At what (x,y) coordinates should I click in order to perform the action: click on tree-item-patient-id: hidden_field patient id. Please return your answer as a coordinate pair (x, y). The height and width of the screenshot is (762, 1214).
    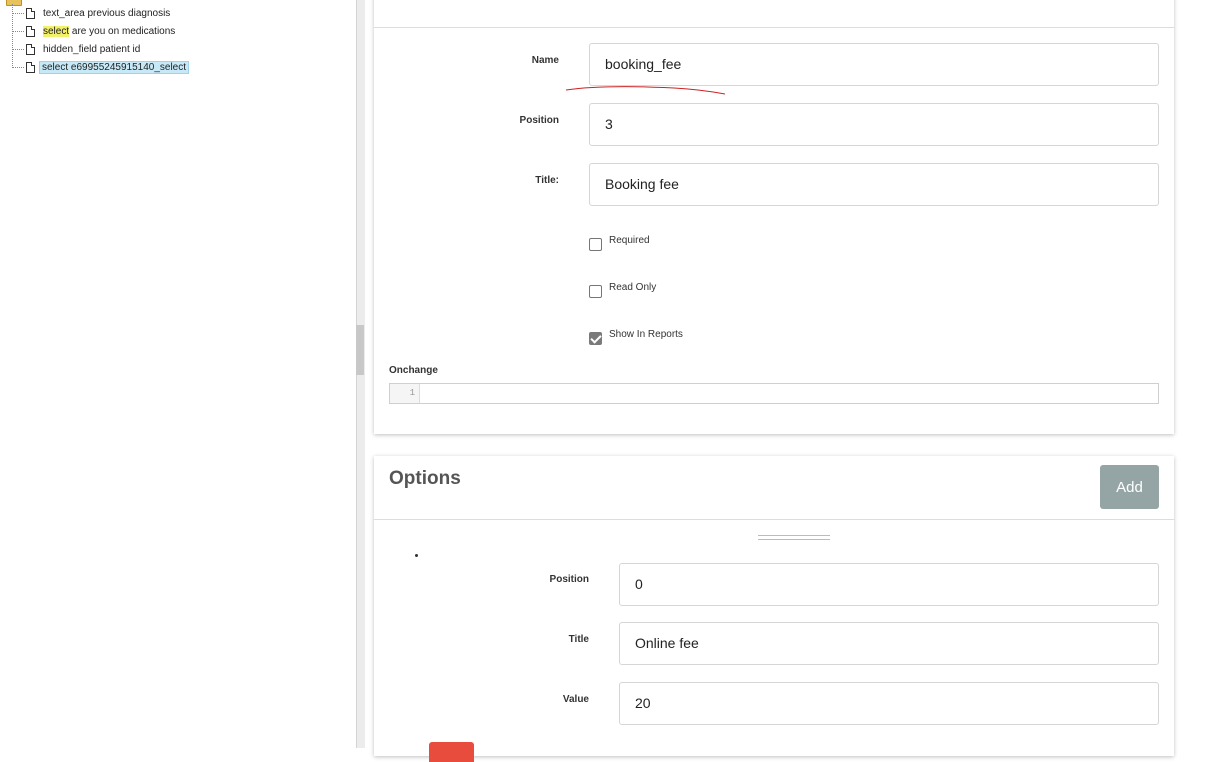
    Looking at the image, I should click on (76, 49).